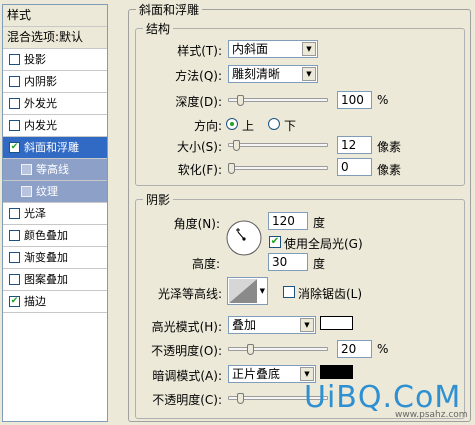  Describe the element at coordinates (35, 59) in the screenshot. I see `style-item-label: 投影` at that location.